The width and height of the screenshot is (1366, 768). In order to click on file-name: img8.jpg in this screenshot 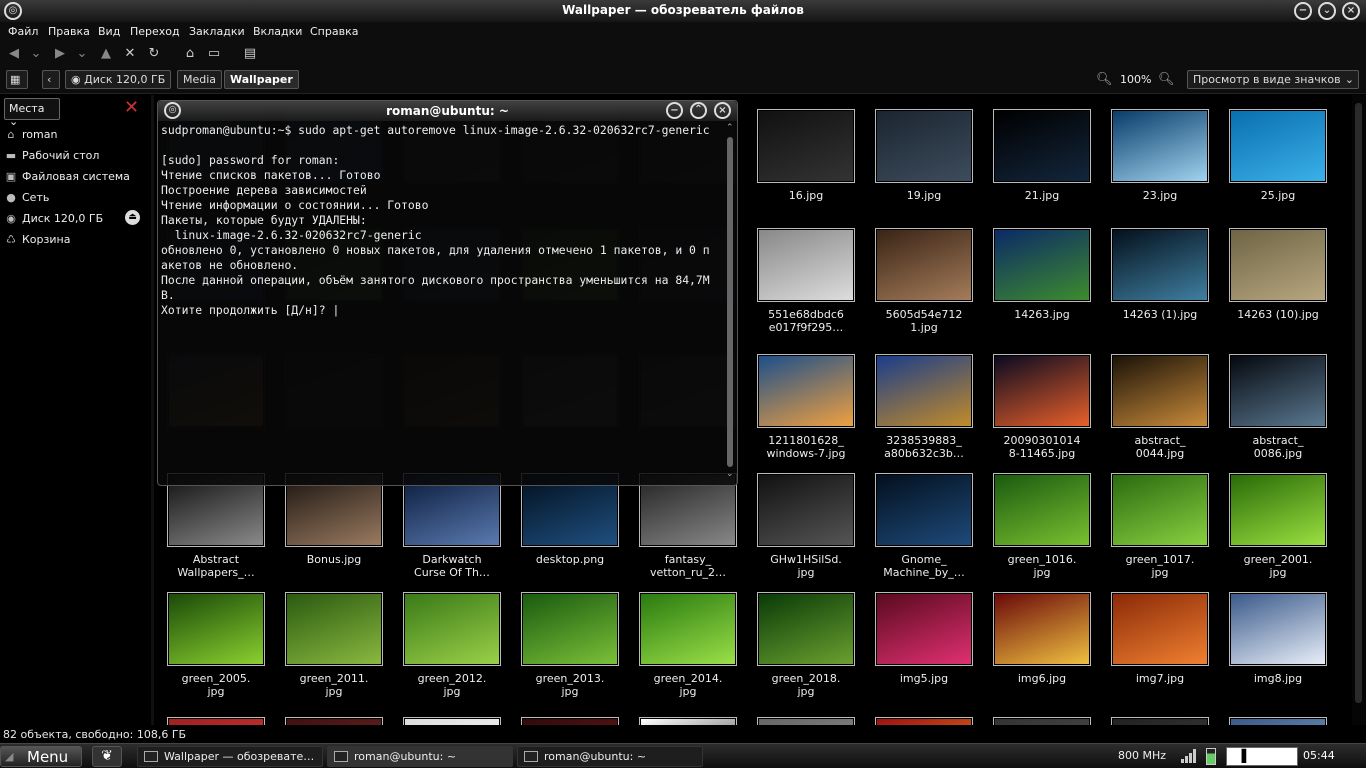, I will do `click(1278, 678)`.